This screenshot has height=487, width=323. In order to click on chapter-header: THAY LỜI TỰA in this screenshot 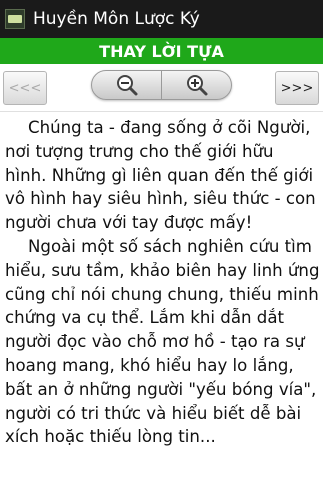, I will do `click(161, 51)`.